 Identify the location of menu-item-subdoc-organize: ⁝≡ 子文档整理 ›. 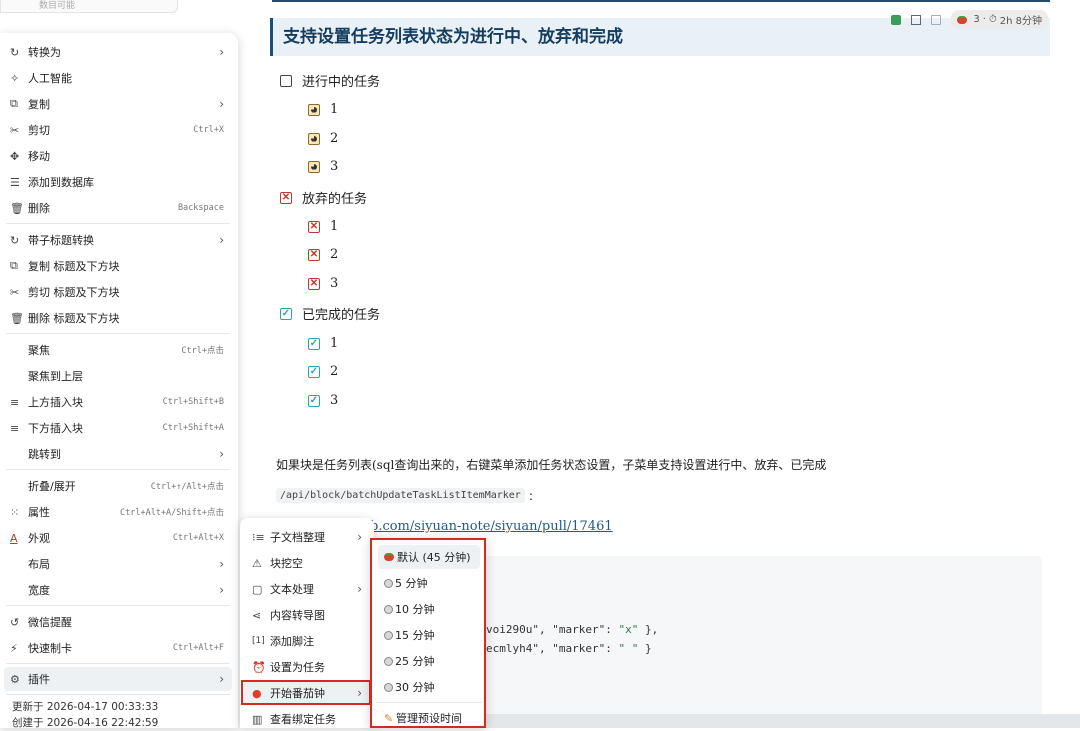
(307, 537).